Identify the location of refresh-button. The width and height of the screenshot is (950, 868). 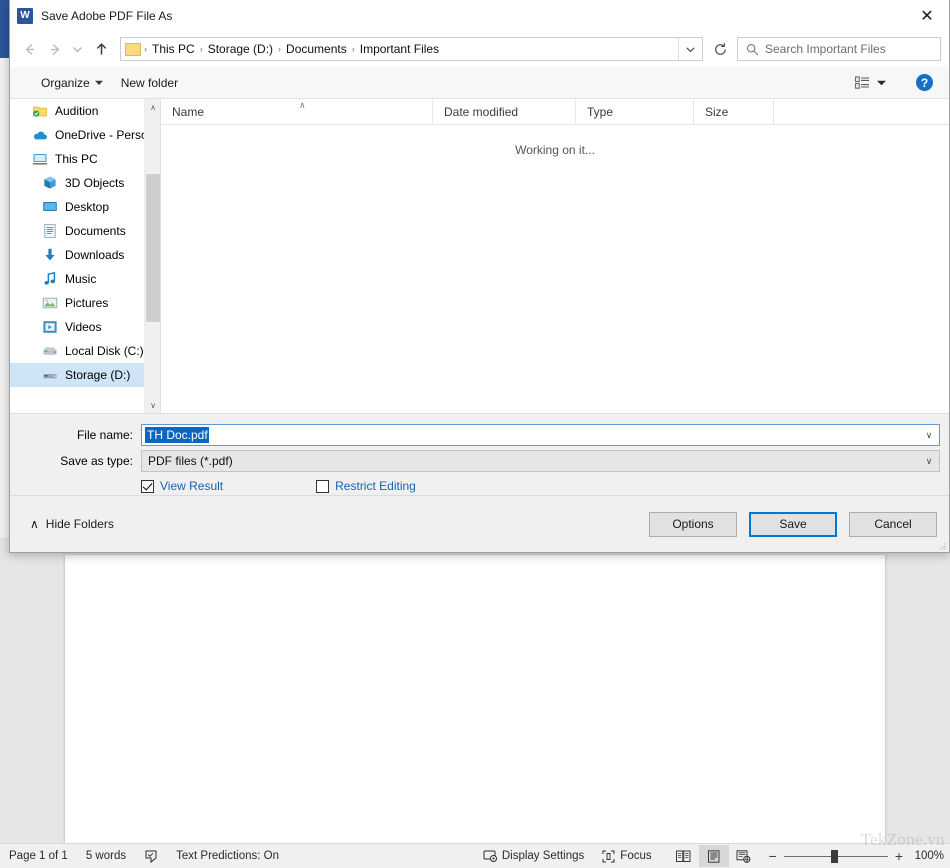
(720, 49).